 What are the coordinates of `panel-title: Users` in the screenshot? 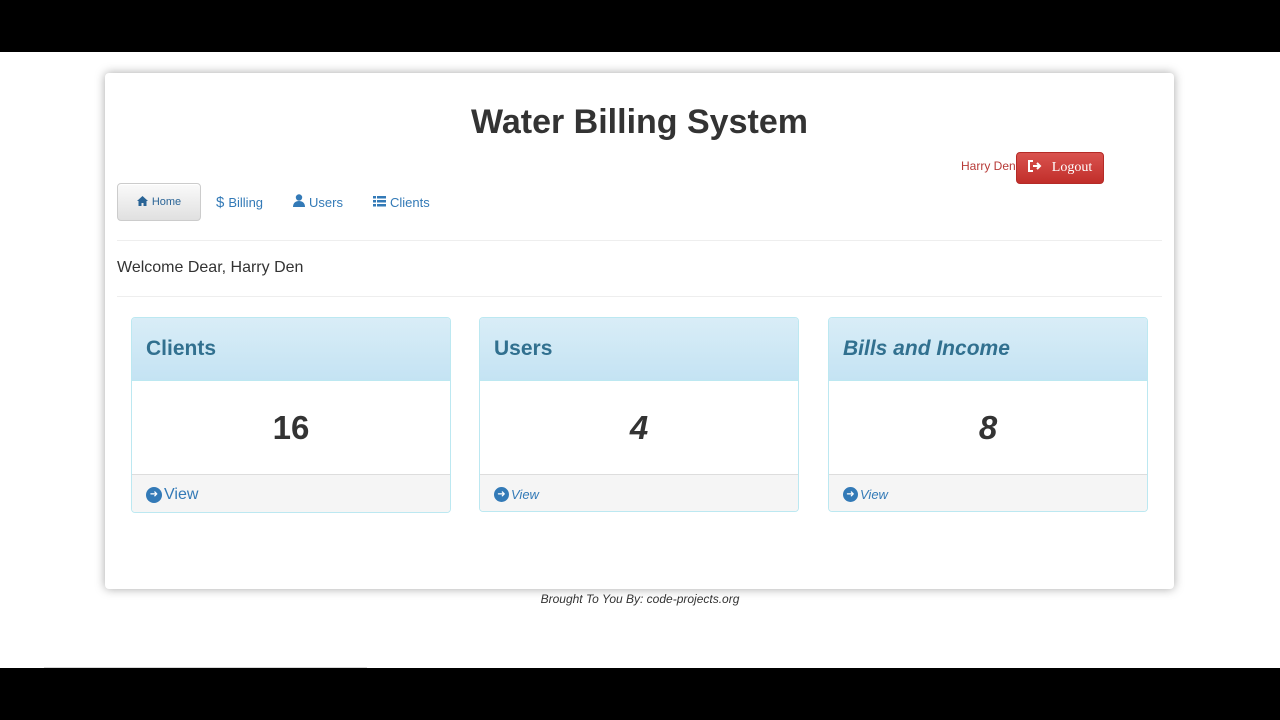 It's located at (639, 349).